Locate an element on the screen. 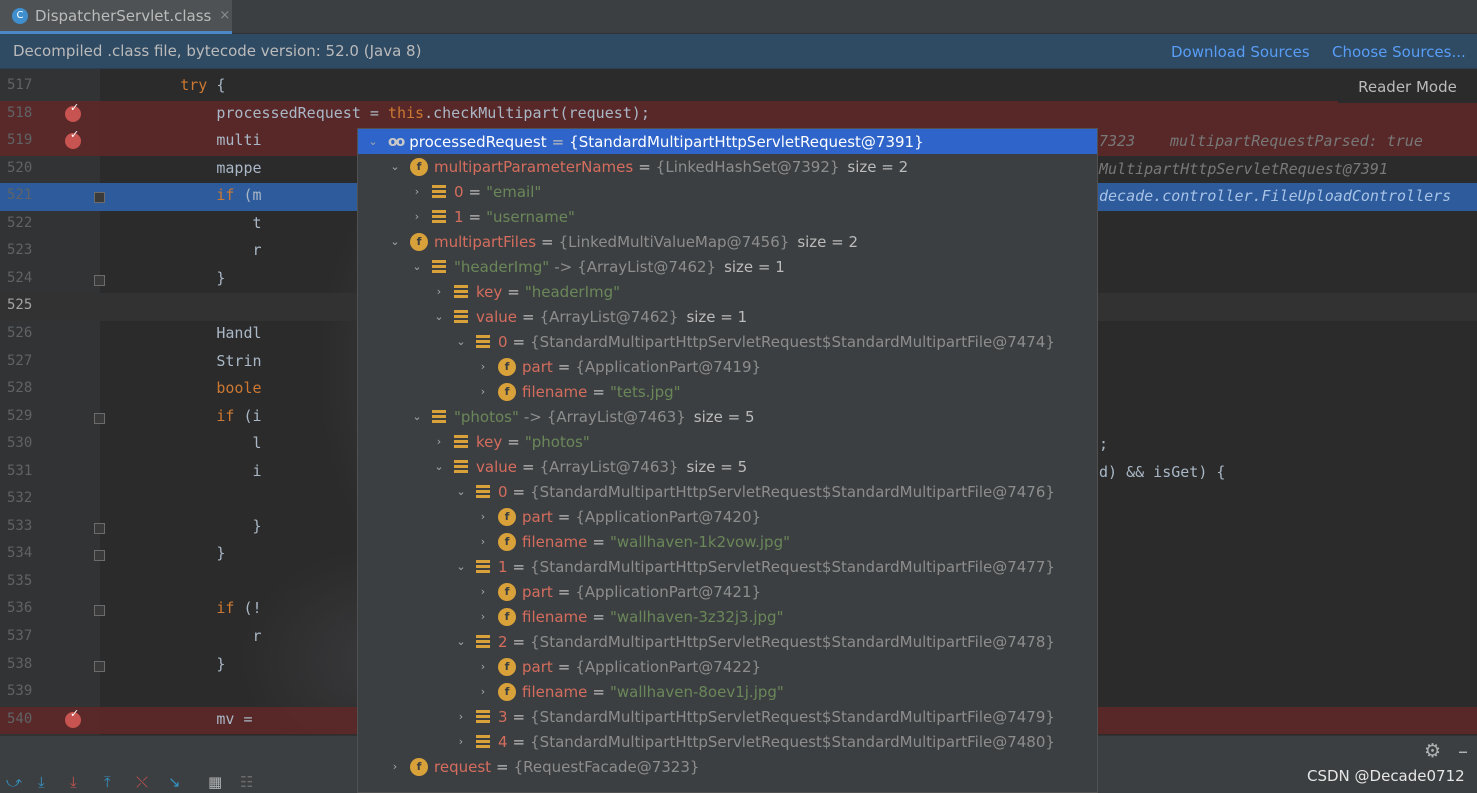 Image resolution: width=1477 pixels, height=793 pixels. tree-node: › f part = {ApplicationPart@7421} is located at coordinates (727, 591).